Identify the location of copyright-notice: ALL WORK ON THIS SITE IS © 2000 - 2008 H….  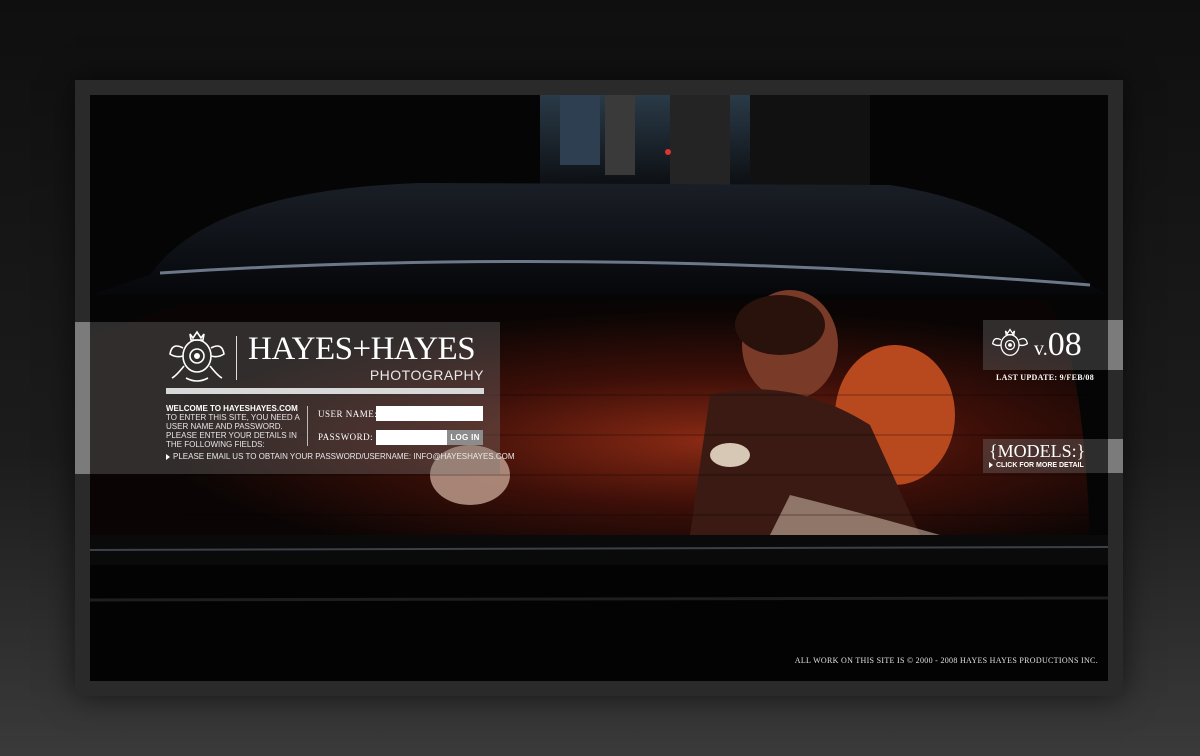
(946, 660).